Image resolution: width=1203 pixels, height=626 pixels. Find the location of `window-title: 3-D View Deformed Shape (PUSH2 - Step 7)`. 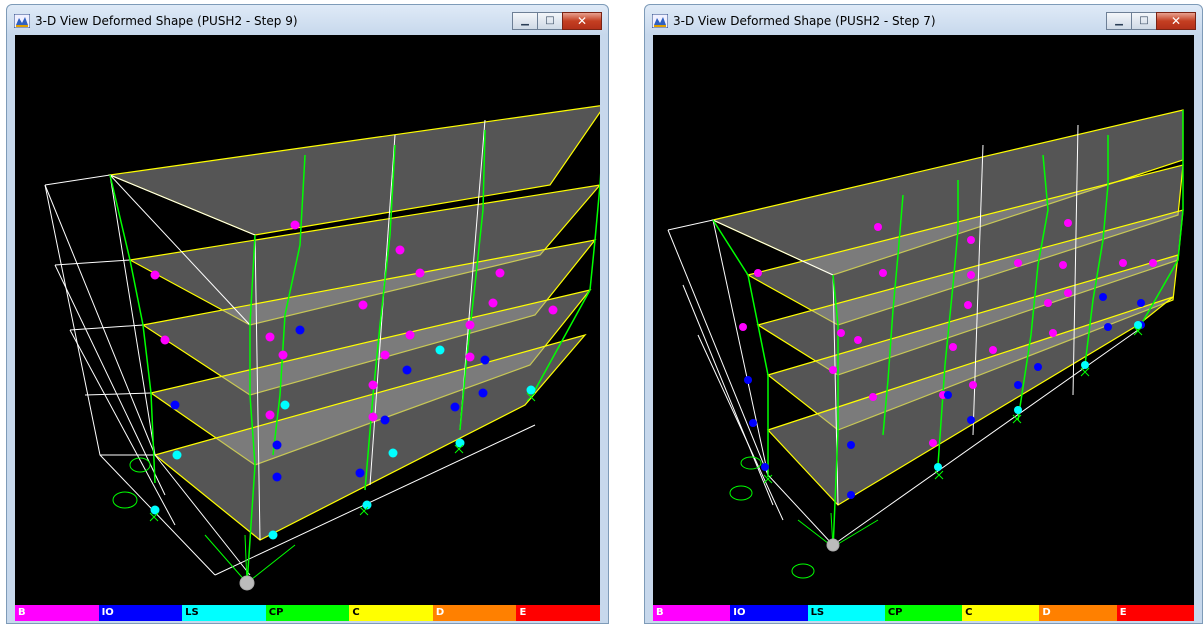

window-title: 3-D View Deformed Shape (PUSH2 - Step 7) is located at coordinates (804, 21).